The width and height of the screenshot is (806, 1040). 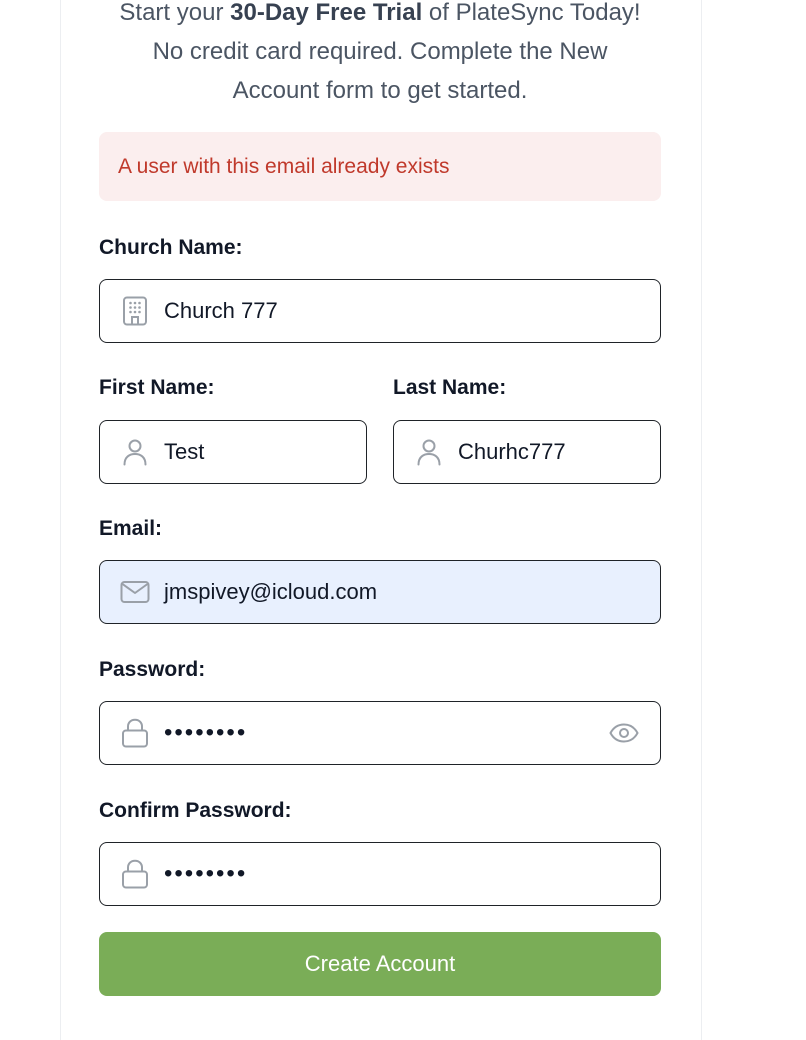 I want to click on last-name-label: Last Name:, so click(x=450, y=387).